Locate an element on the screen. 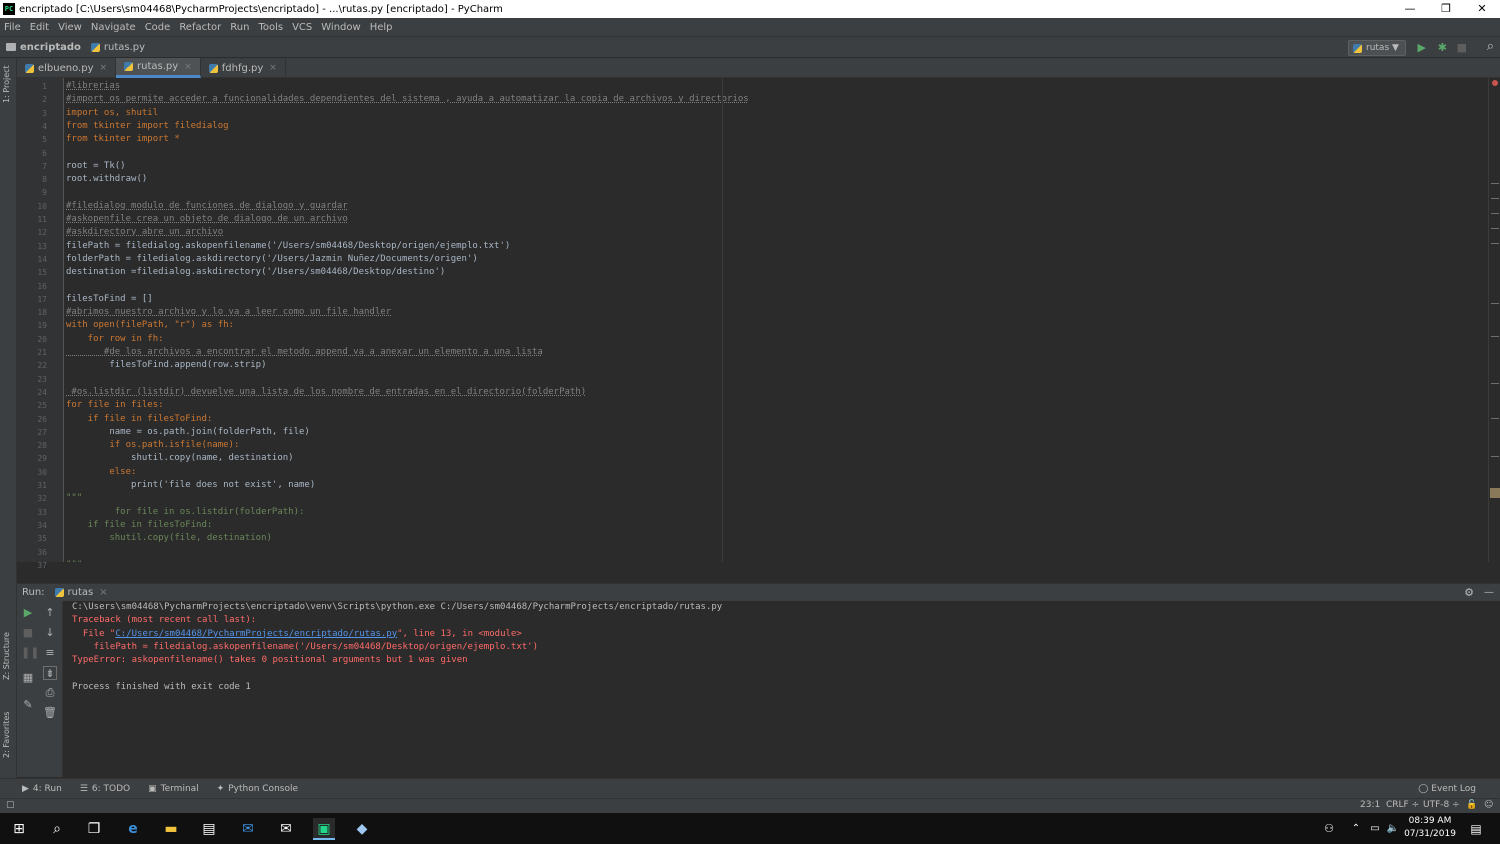 Image resolution: width=1500 pixels, height=844 pixels. todo-tool-button: ☰ 6: TODO is located at coordinates (105, 789).